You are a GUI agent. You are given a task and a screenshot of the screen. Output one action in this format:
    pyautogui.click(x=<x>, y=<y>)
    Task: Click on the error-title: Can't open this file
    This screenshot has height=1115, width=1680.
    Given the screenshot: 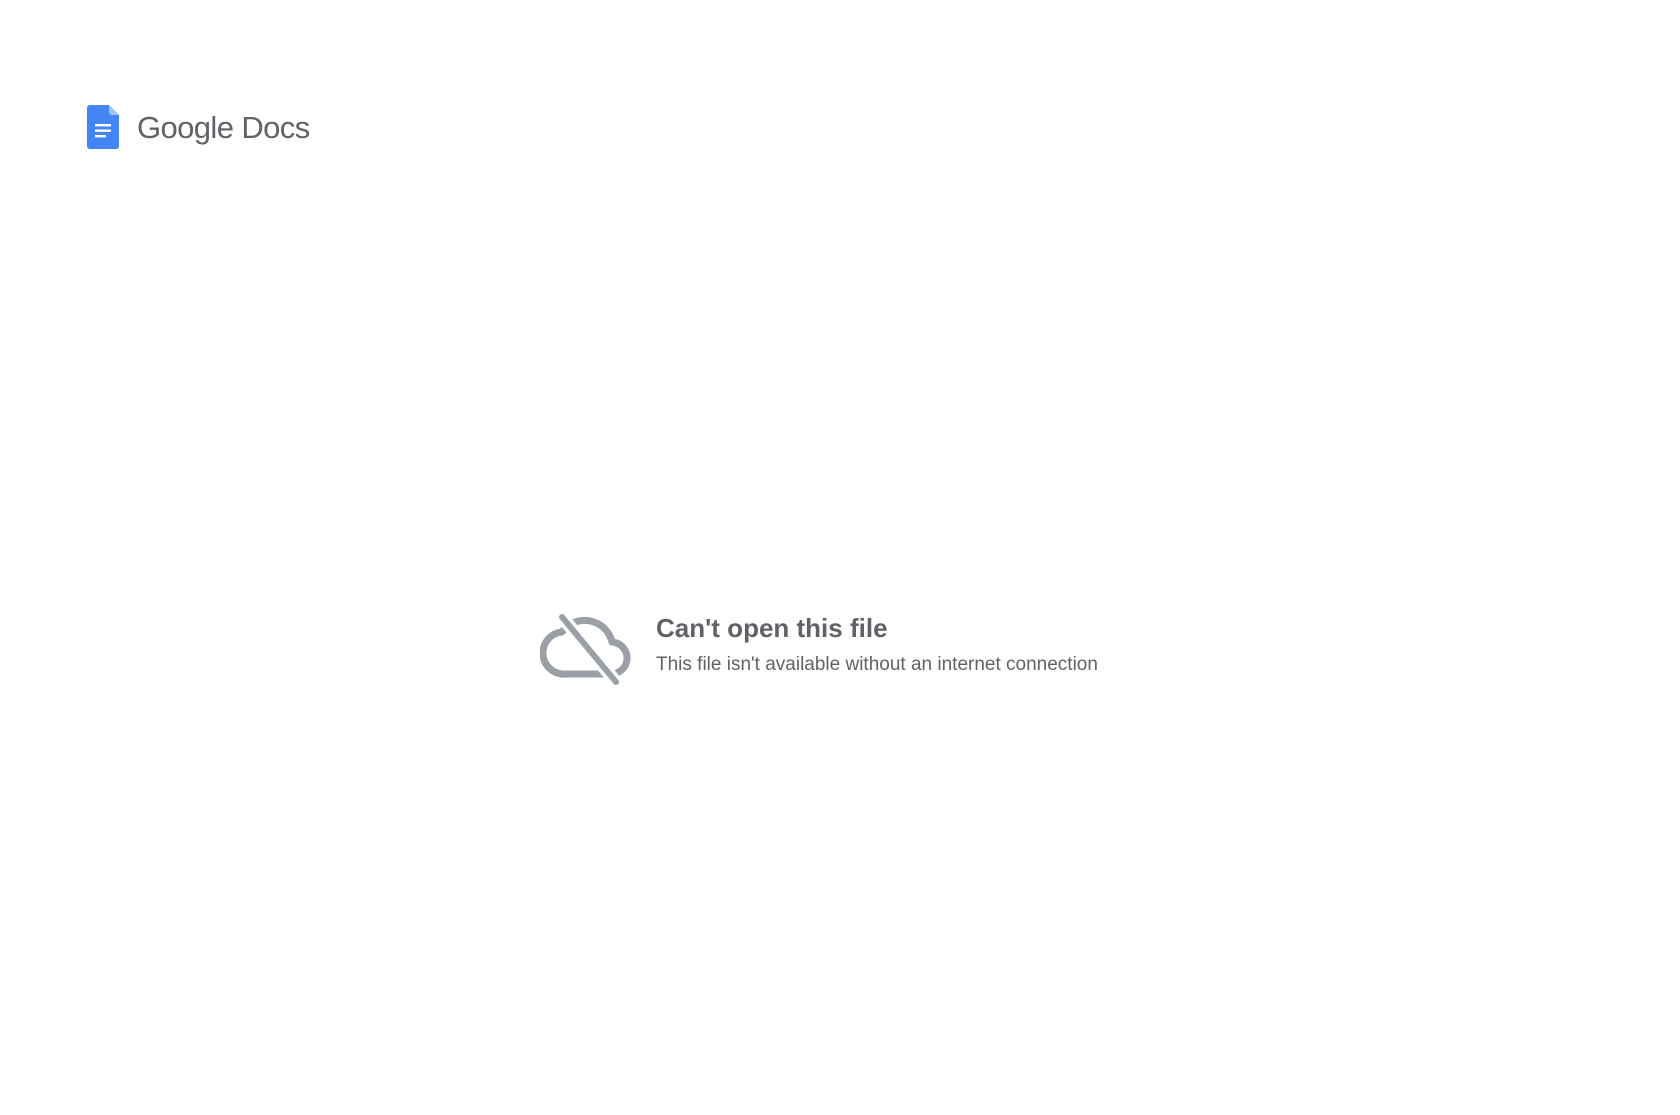 What is the action you would take?
    pyautogui.click(x=772, y=628)
    